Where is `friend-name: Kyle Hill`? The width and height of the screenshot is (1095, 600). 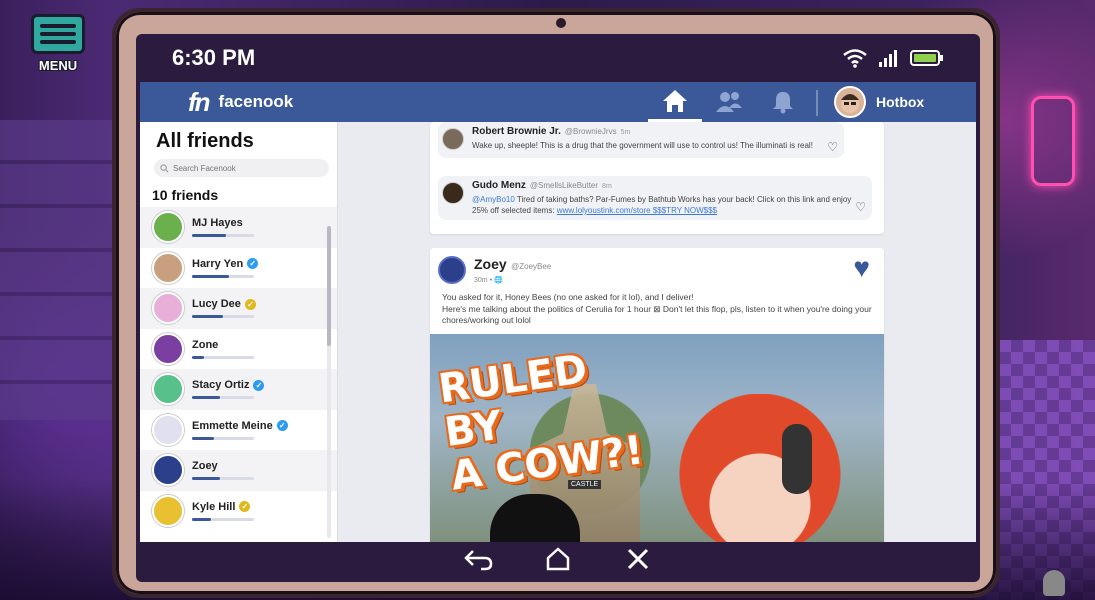 friend-name: Kyle Hill is located at coordinates (214, 506).